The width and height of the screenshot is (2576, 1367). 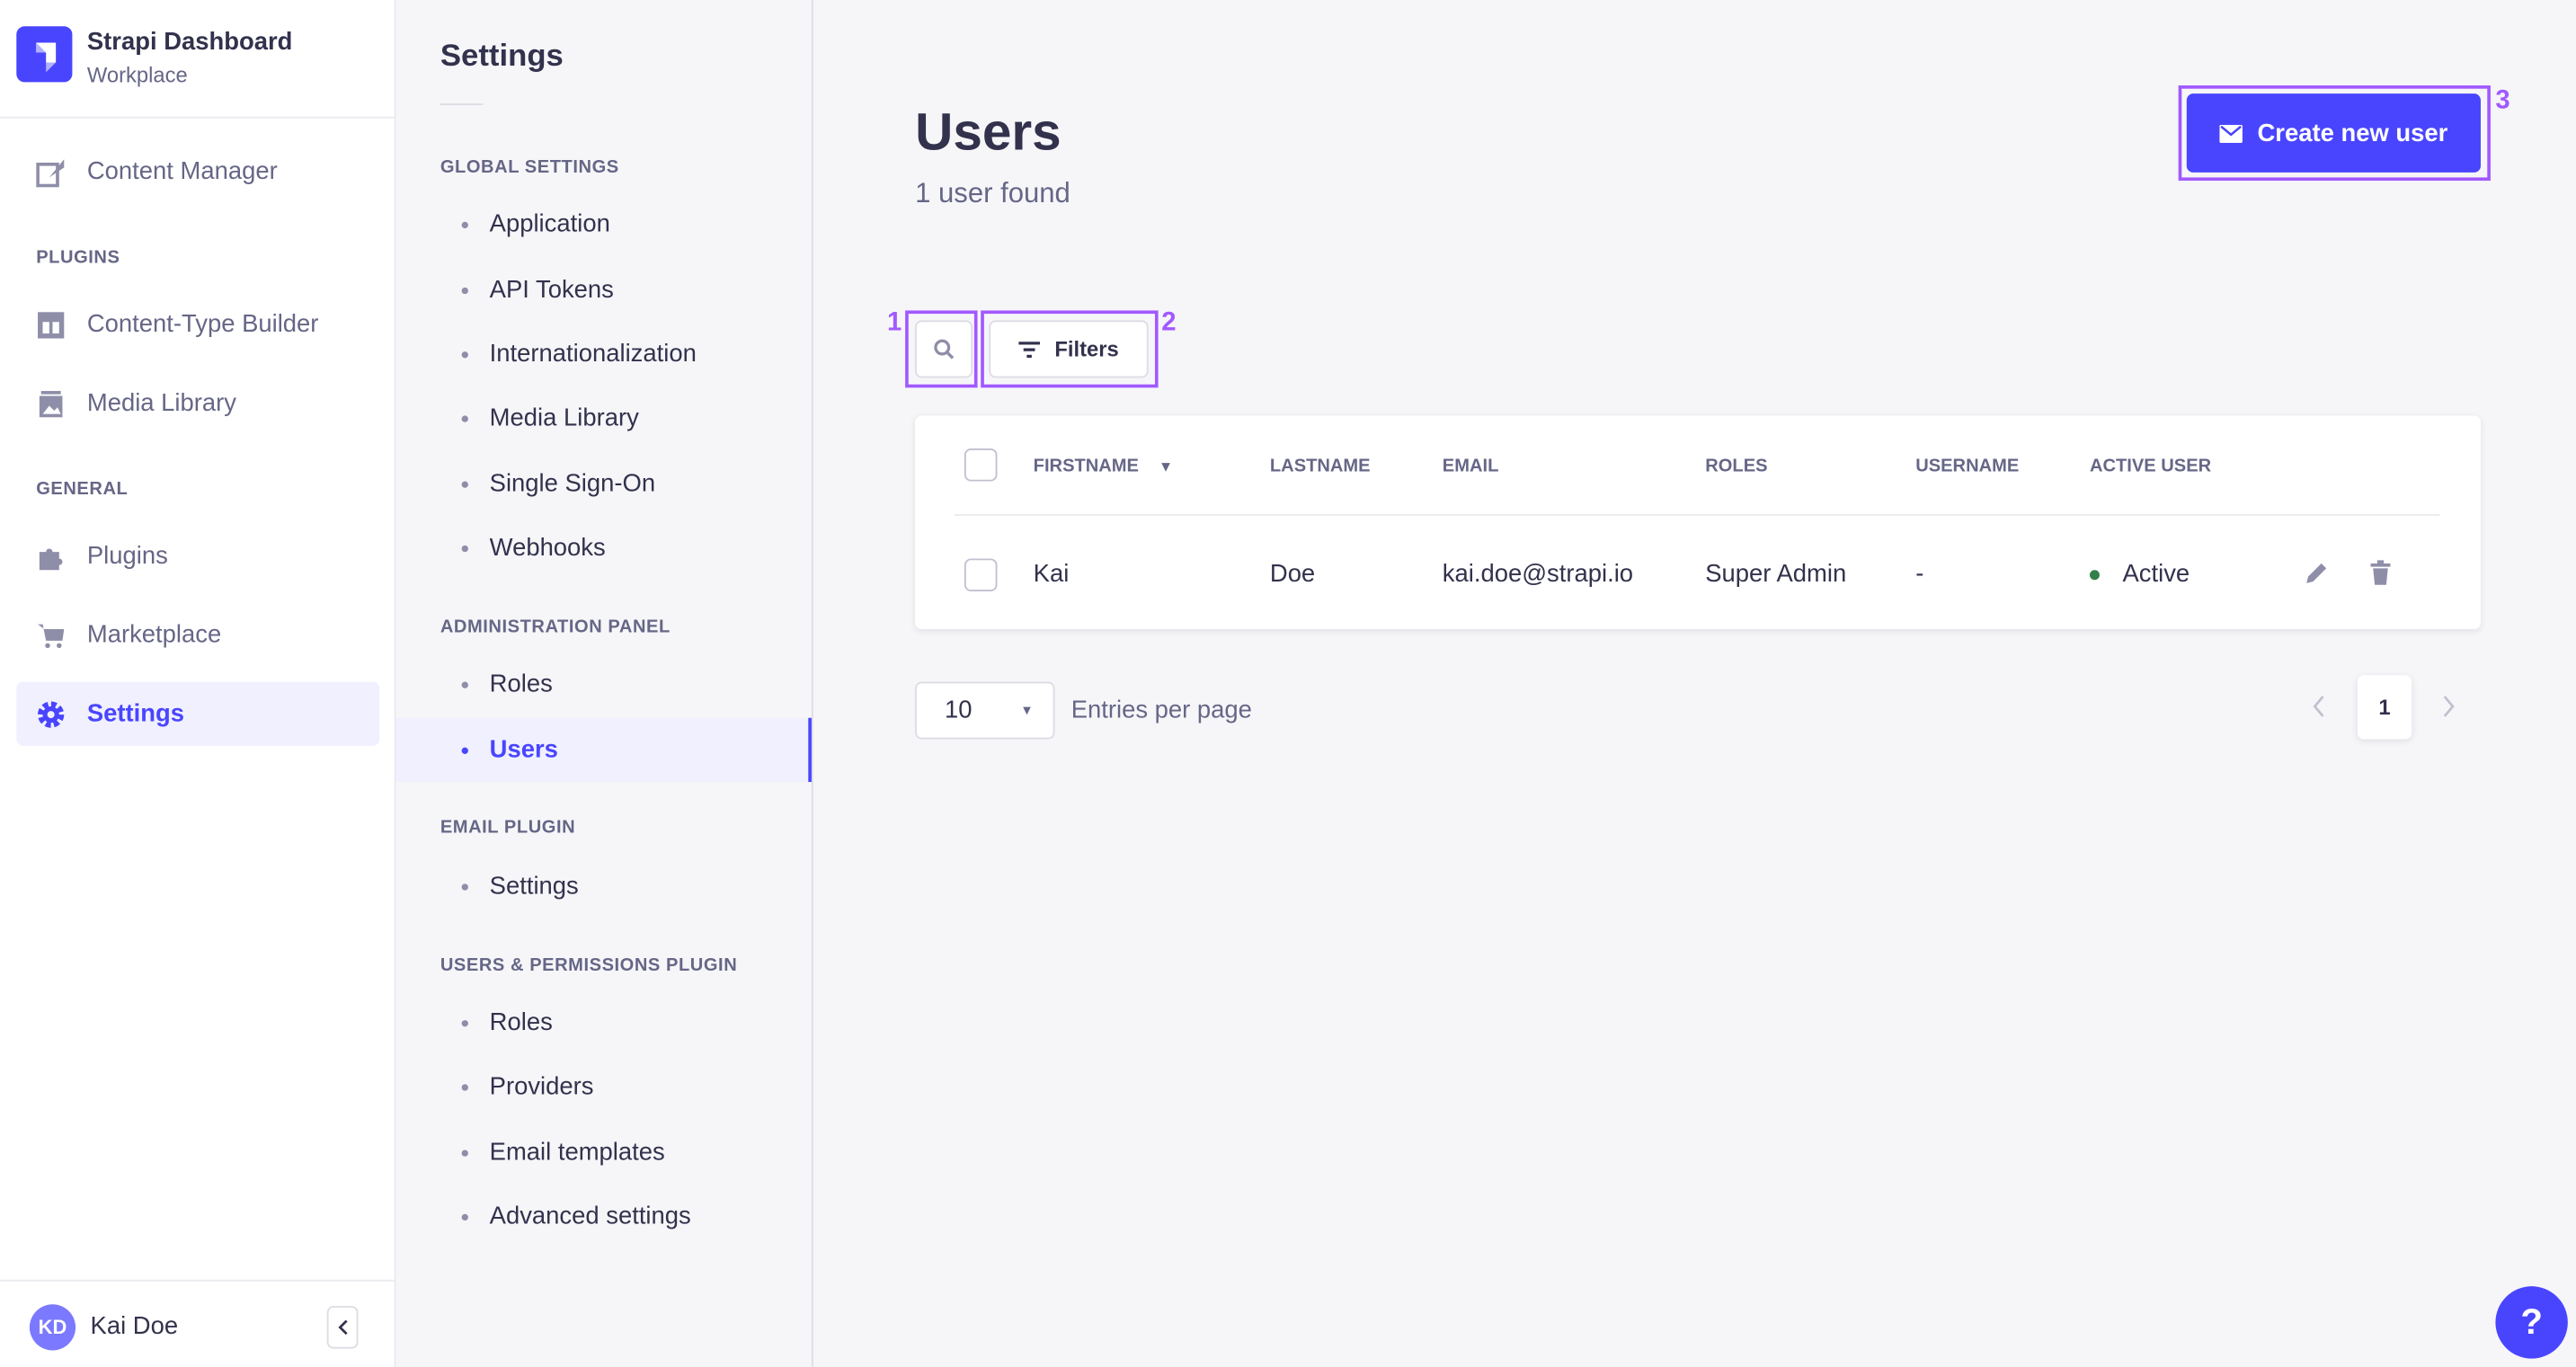 What do you see at coordinates (2384, 708) in the screenshot?
I see `page-1-button: 1` at bounding box center [2384, 708].